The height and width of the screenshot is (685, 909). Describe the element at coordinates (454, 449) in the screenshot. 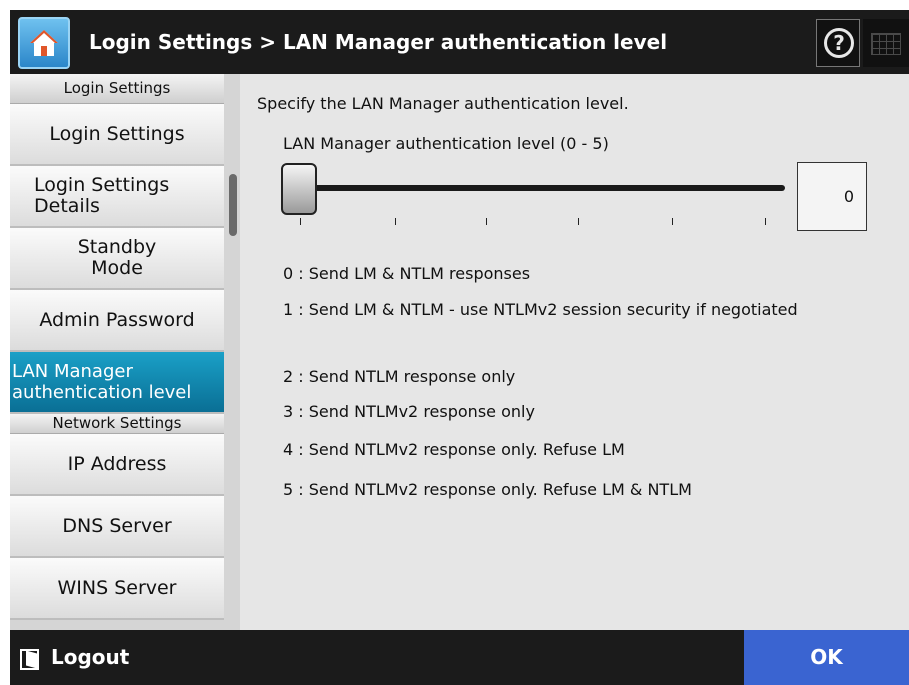

I see `level-description-4: 4 : Send NTLMv2 response only. Refuse LM` at that location.